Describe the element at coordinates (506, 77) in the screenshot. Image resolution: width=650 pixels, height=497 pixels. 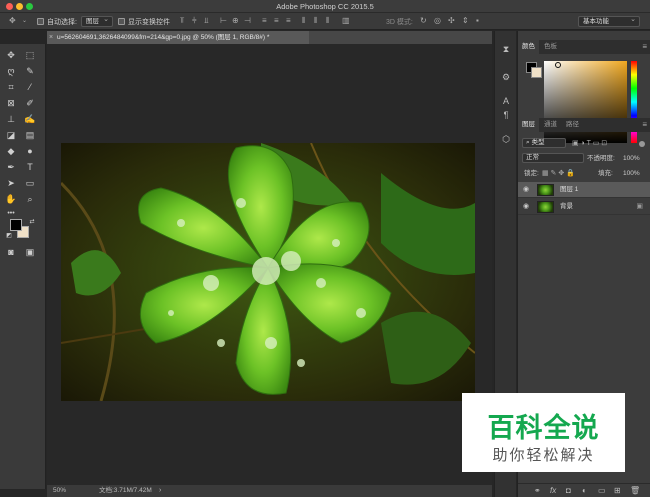
I see `adjustments-panel-icon: ⚙` at that location.